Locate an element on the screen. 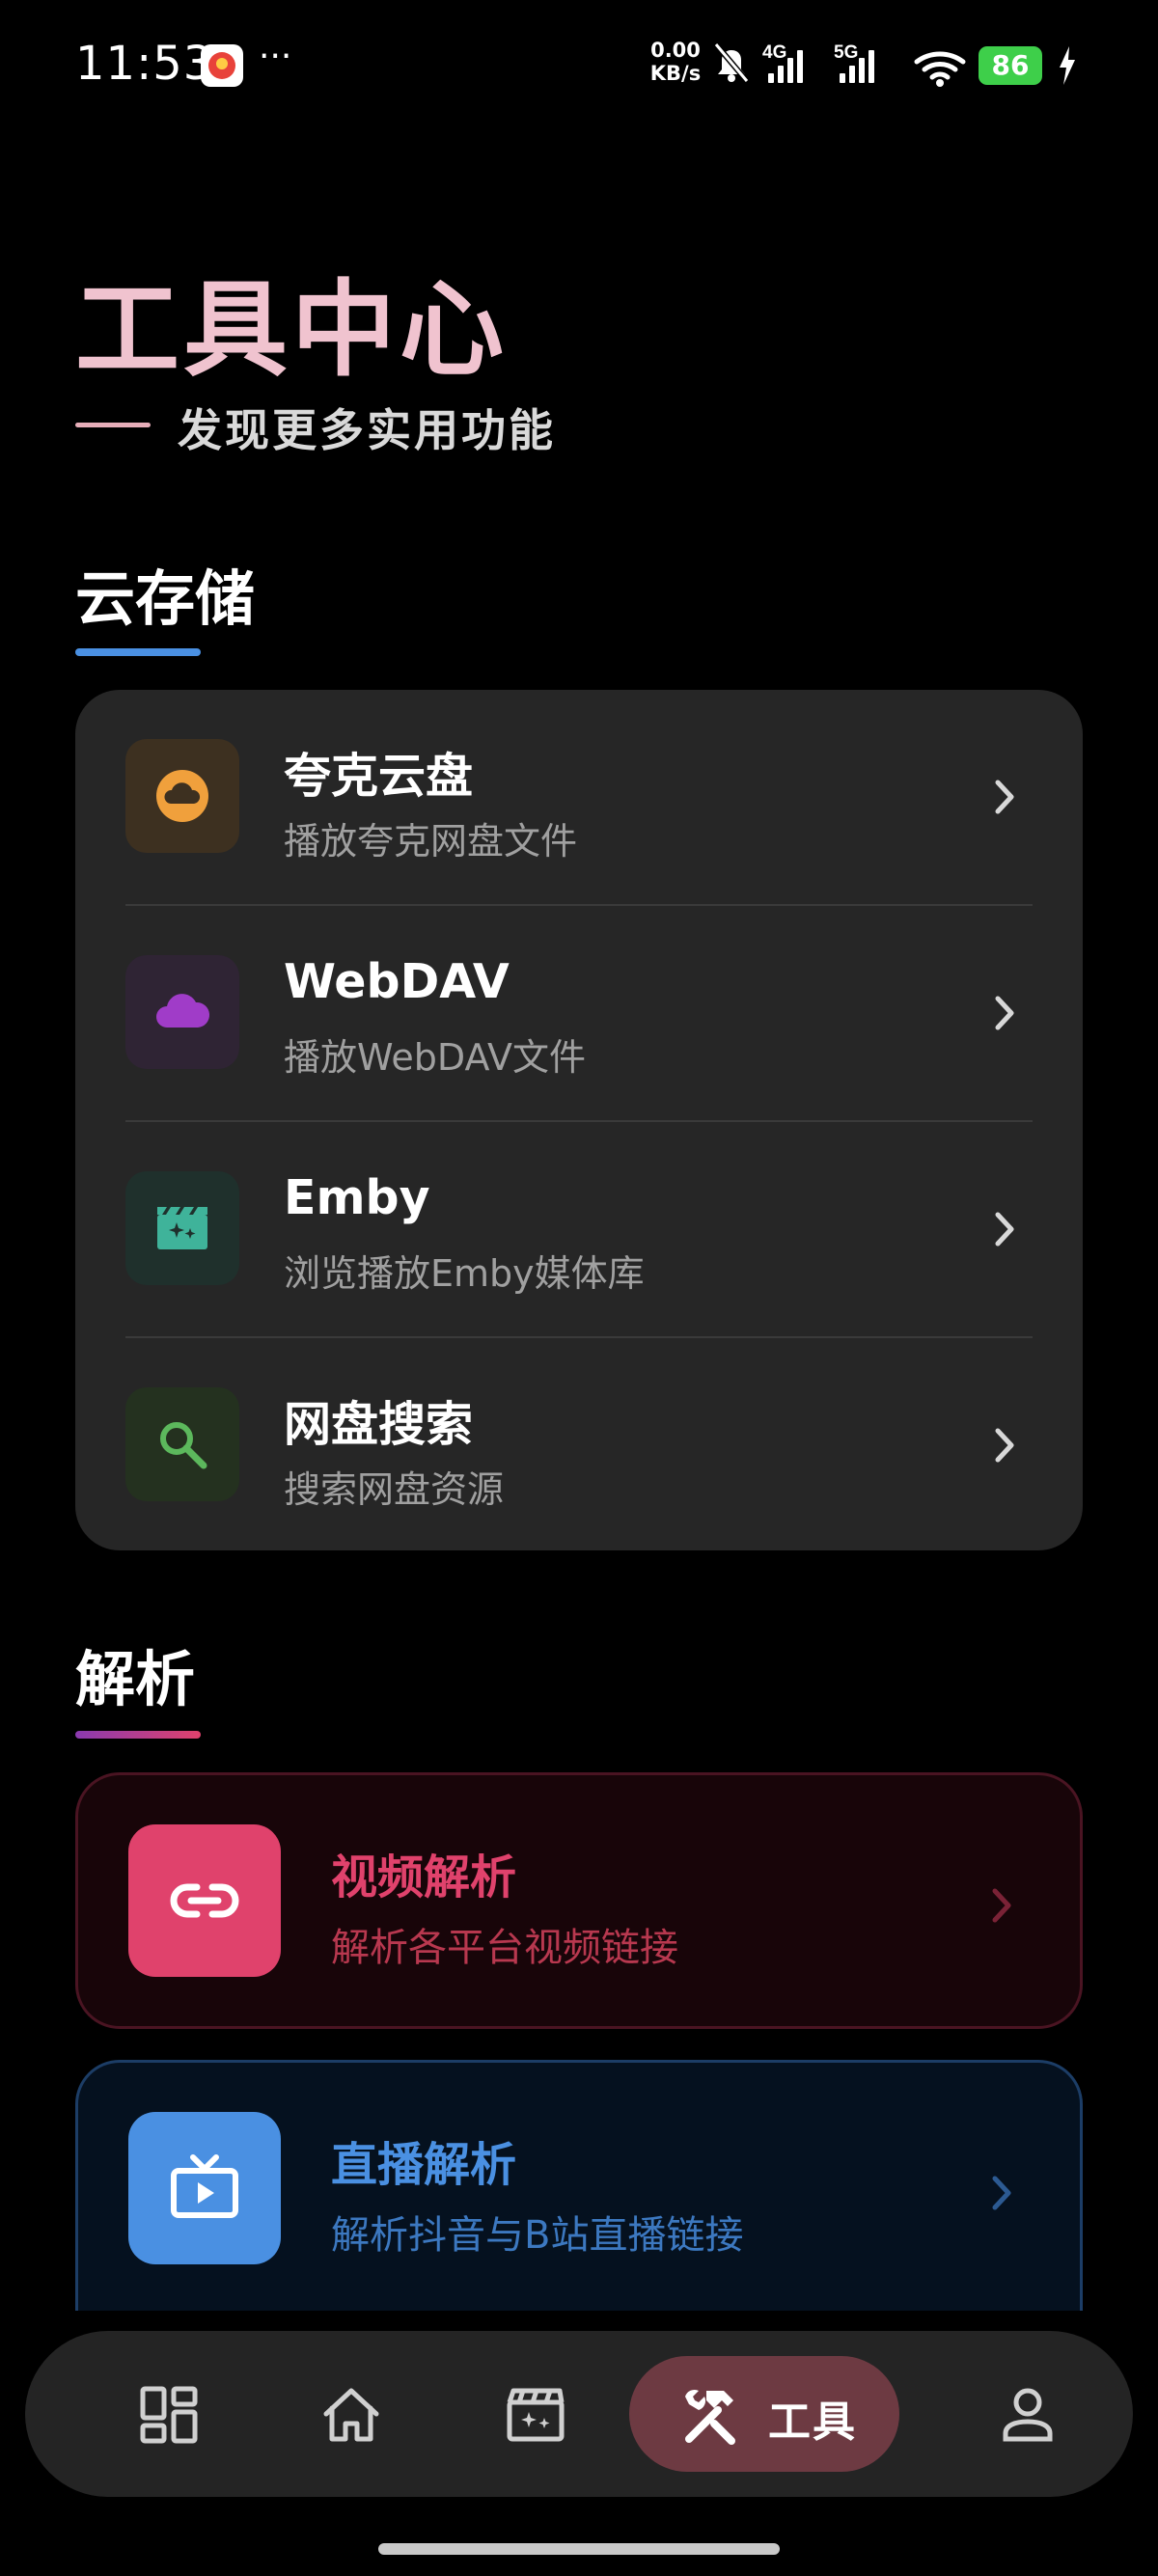 This screenshot has height=2576, width=1158. status-bar: 11:53 ··· 0.00 KB/s 4G 5G 86 is located at coordinates (579, 67).